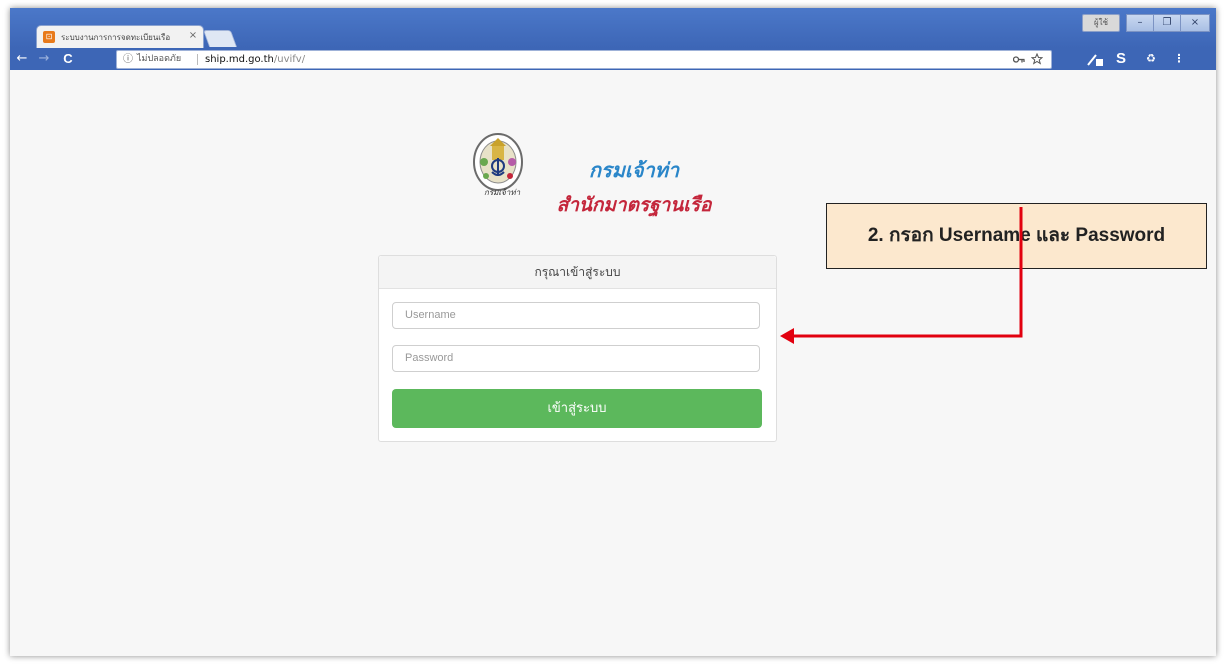  I want to click on favicon-icon: ⊡, so click(49, 37).